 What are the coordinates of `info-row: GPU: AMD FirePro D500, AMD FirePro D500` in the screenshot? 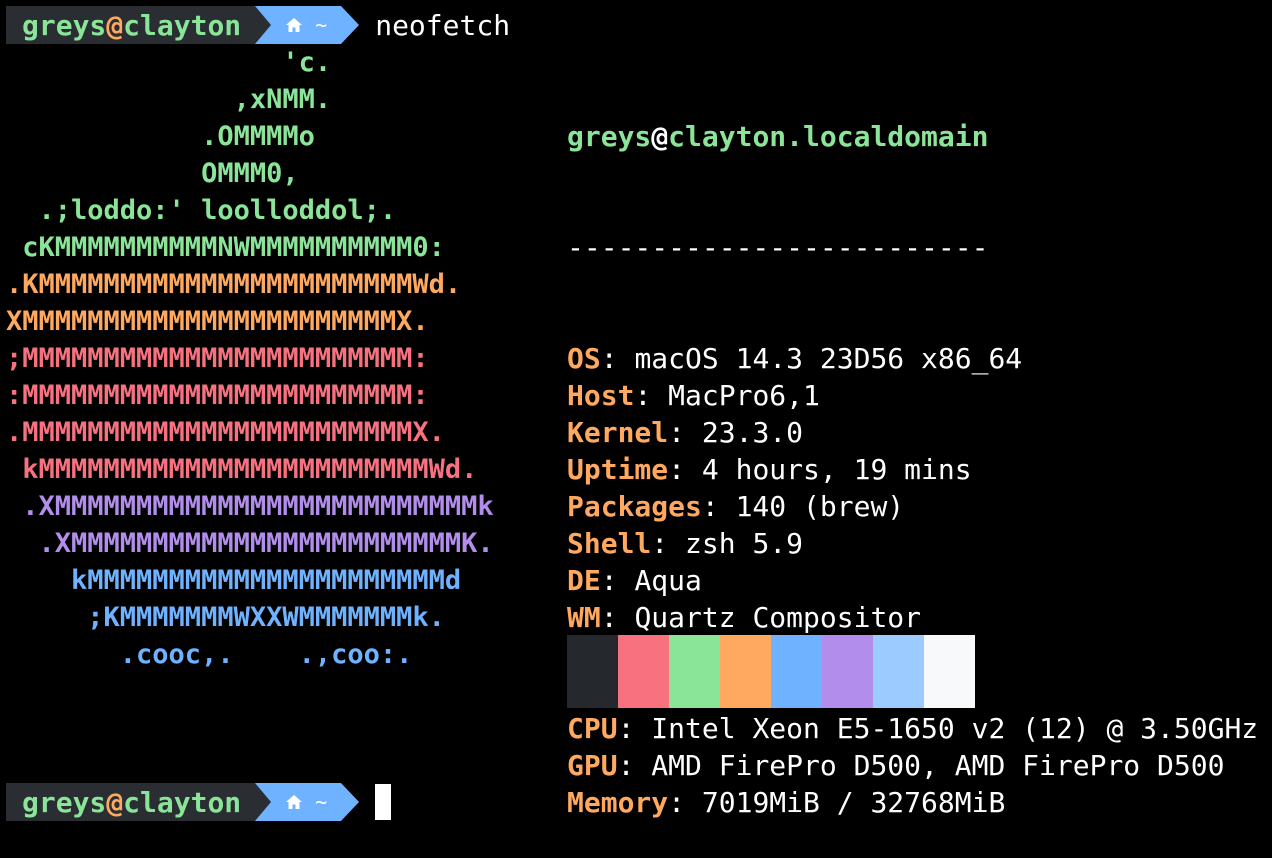 It's located at (912, 765).